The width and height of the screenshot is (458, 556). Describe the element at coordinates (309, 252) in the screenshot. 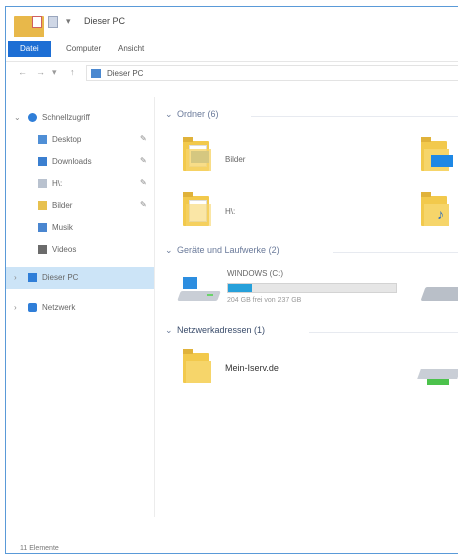

I see `group-devices: ⌄ Geräte und Laufwerke (2)` at that location.